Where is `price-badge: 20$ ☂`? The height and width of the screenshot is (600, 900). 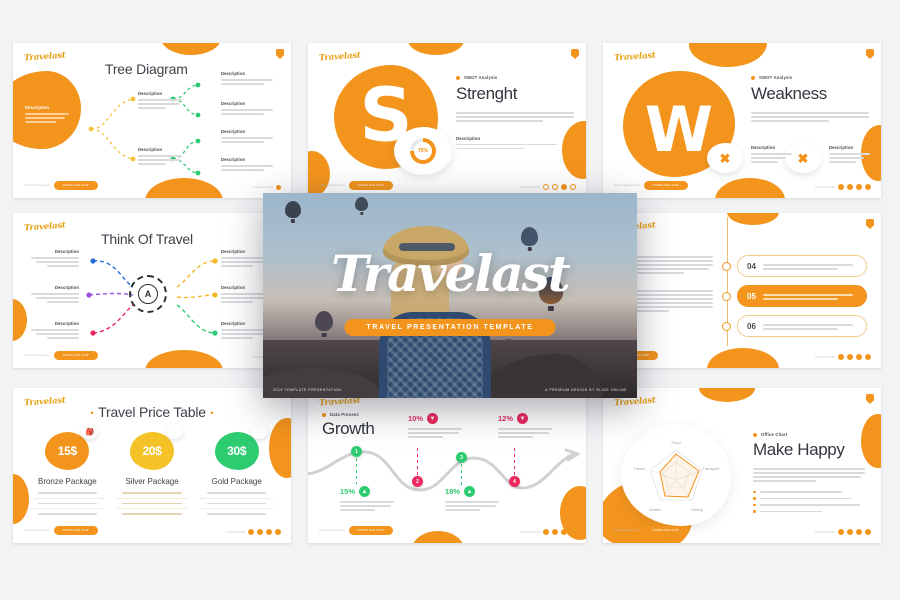 price-badge: 20$ ☂ is located at coordinates (156, 447).